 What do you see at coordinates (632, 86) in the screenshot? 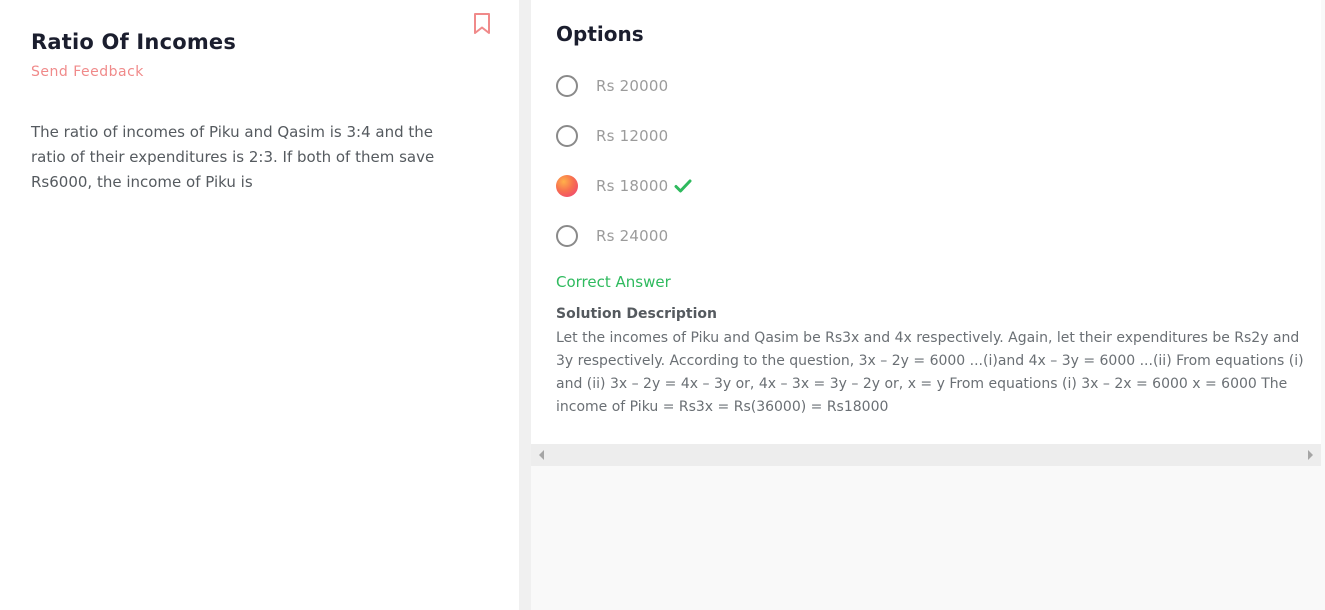
I see `option-1-label: Rs 20000` at bounding box center [632, 86].